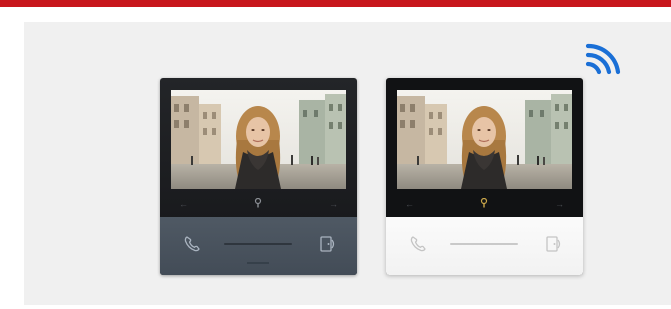 Image resolution: width=671 pixels, height=309 pixels. What do you see at coordinates (258, 263) in the screenshot?
I see `brand-mark` at bounding box center [258, 263].